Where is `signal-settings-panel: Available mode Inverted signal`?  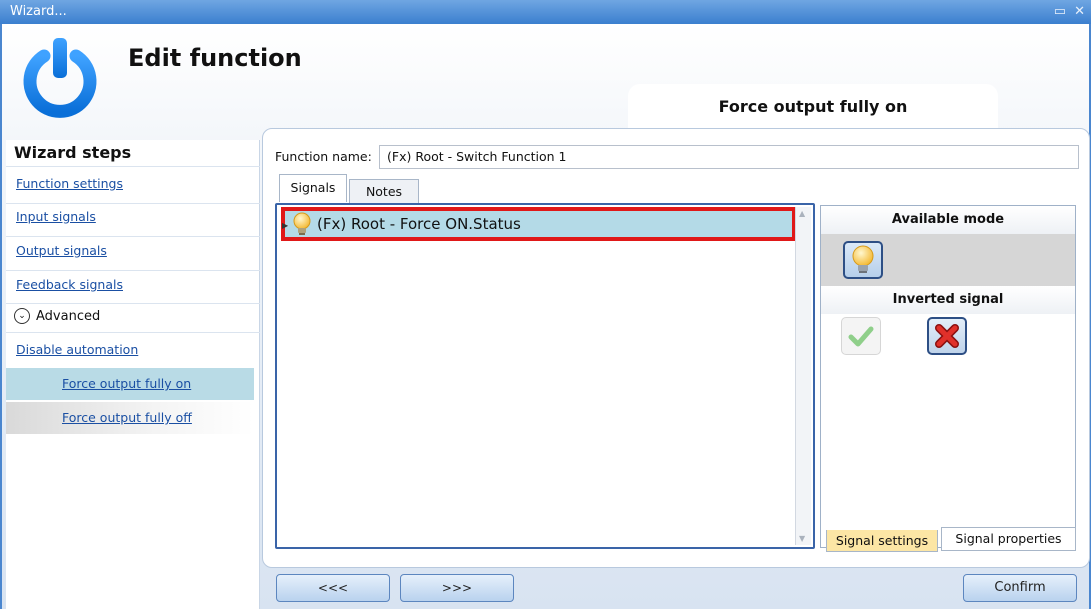 signal-settings-panel: Available mode Inverted signal is located at coordinates (948, 376).